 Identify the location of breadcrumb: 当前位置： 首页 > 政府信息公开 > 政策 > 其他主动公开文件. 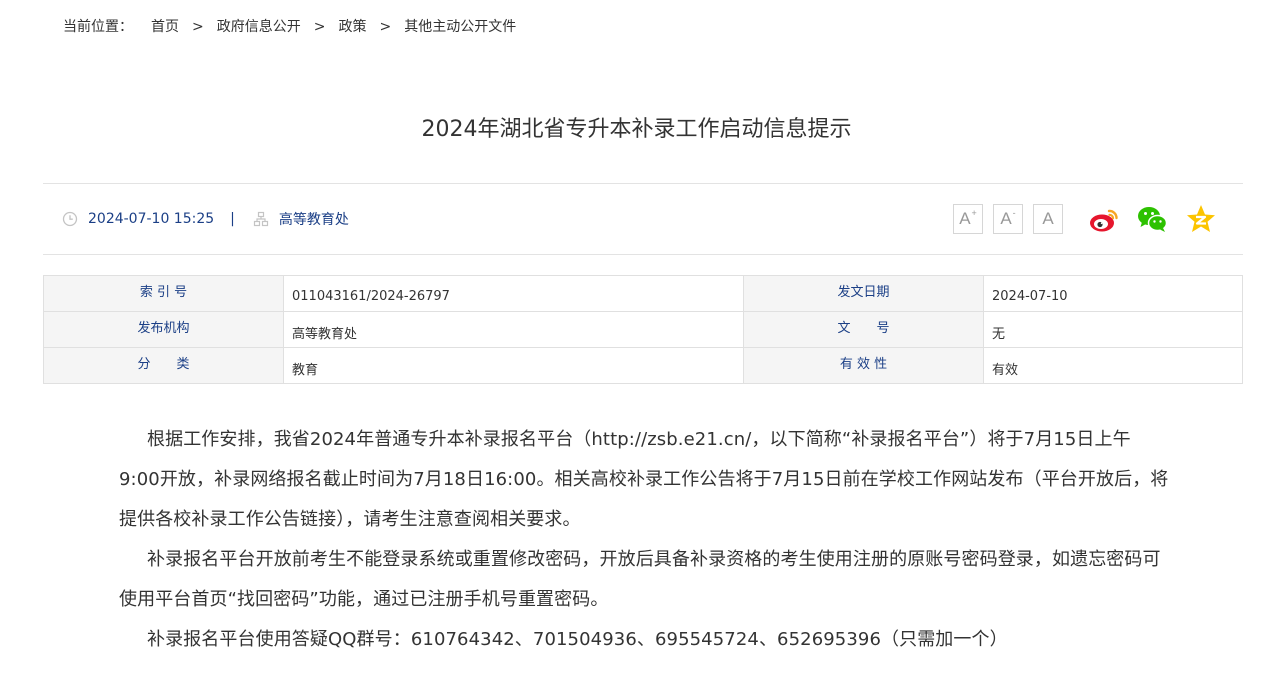
(289, 27).